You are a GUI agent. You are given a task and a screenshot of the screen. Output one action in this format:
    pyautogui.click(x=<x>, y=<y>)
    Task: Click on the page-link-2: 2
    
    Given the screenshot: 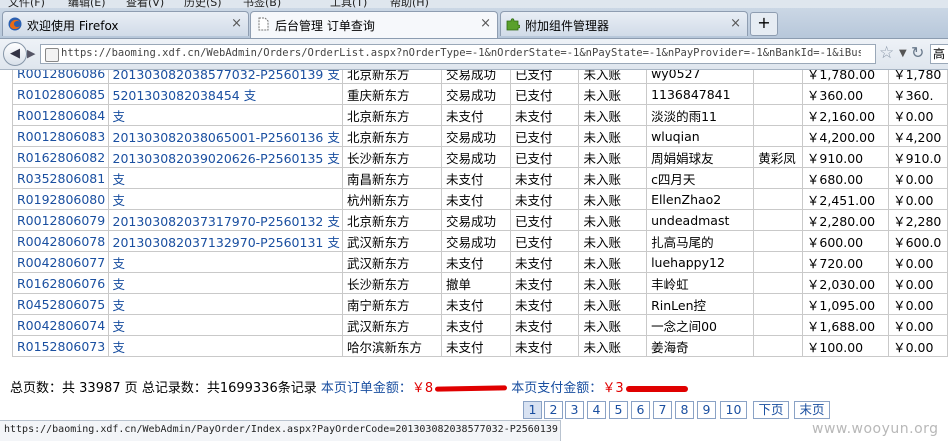 What is the action you would take?
    pyautogui.click(x=553, y=410)
    